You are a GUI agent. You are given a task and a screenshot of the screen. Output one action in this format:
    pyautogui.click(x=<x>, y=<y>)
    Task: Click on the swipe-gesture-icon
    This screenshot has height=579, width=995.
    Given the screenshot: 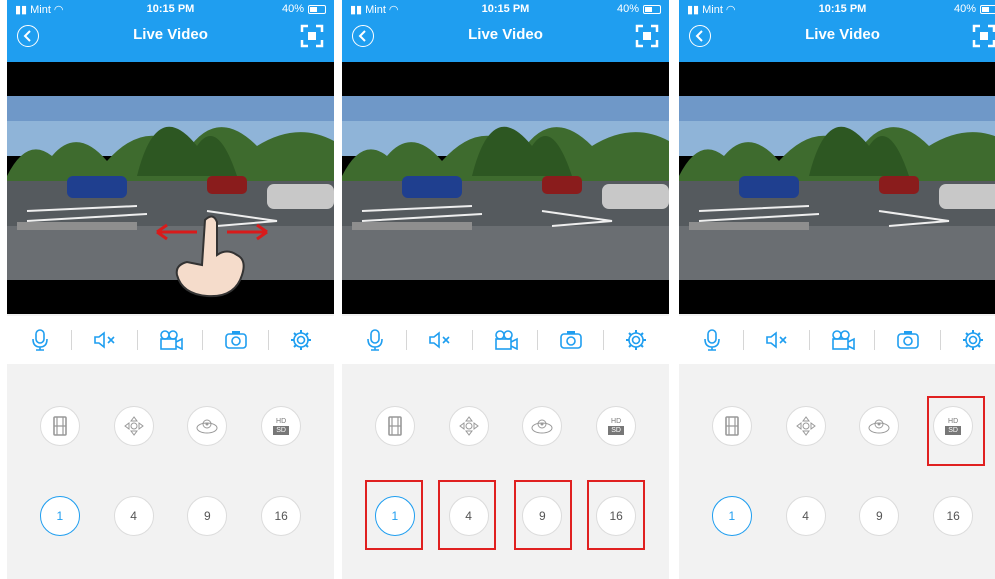 What is the action you would take?
    pyautogui.click(x=212, y=256)
    